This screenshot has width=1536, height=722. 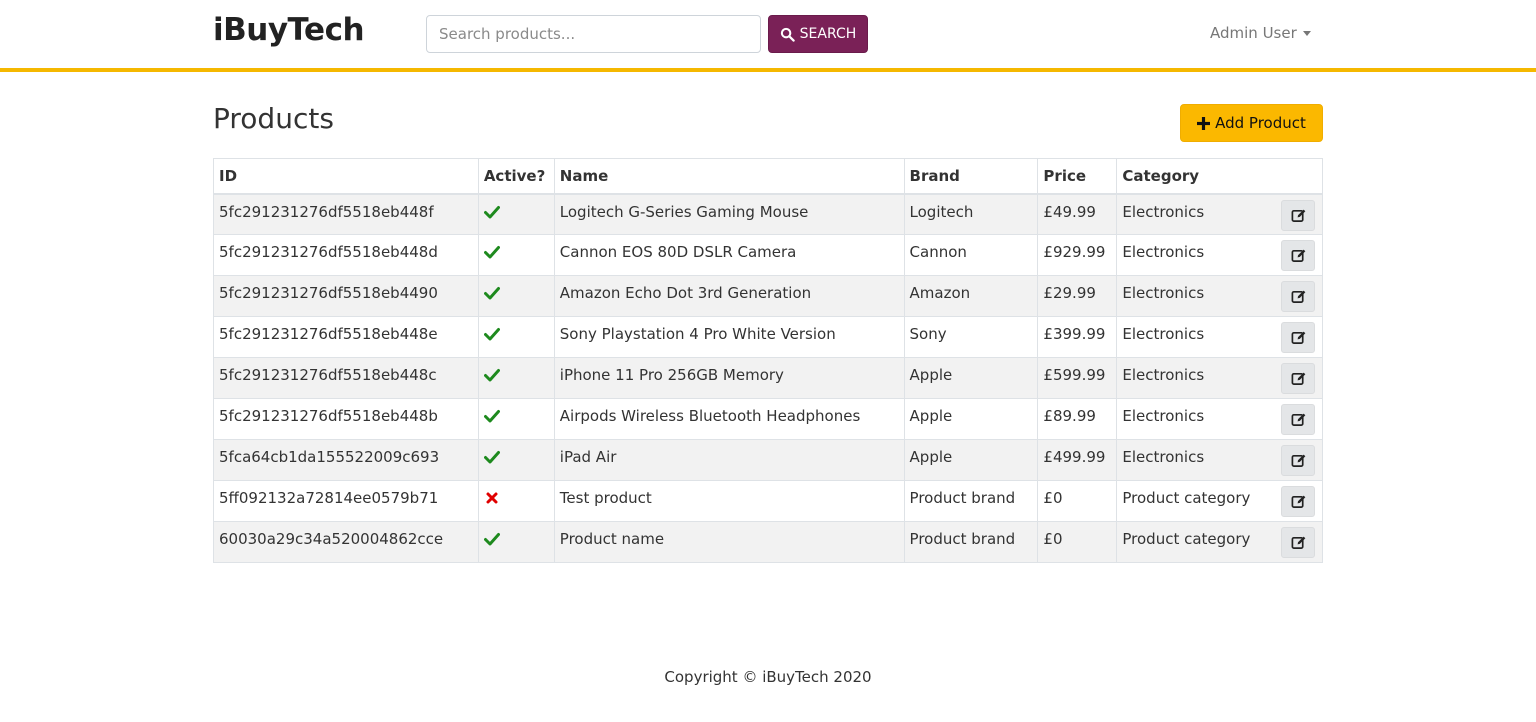 I want to click on cell-price: £499.99, so click(x=1077, y=460).